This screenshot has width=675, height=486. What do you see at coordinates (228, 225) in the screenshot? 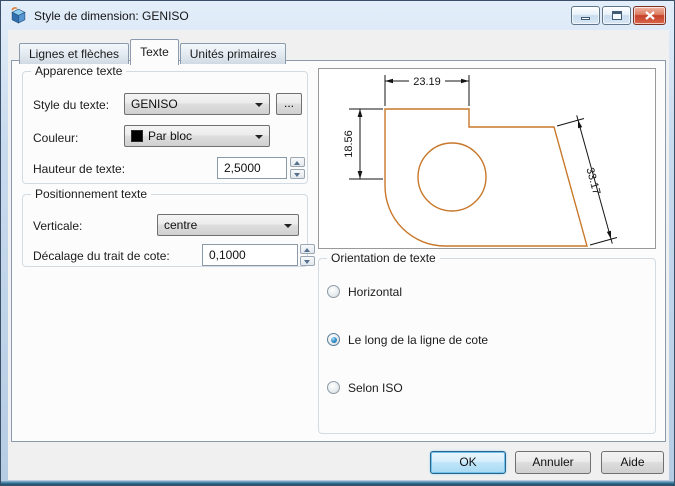
I see `verticale-combobox: centre` at bounding box center [228, 225].